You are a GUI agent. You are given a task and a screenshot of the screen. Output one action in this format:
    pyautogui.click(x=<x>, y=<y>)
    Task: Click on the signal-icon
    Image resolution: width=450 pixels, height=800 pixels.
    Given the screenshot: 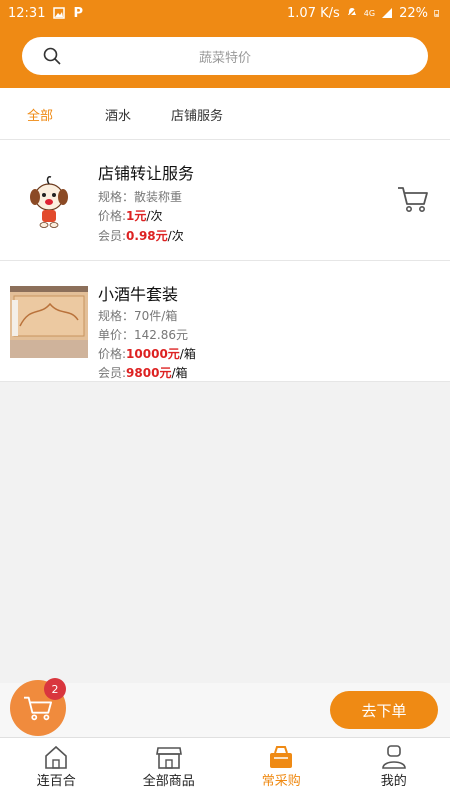 What is the action you would take?
    pyautogui.click(x=387, y=13)
    